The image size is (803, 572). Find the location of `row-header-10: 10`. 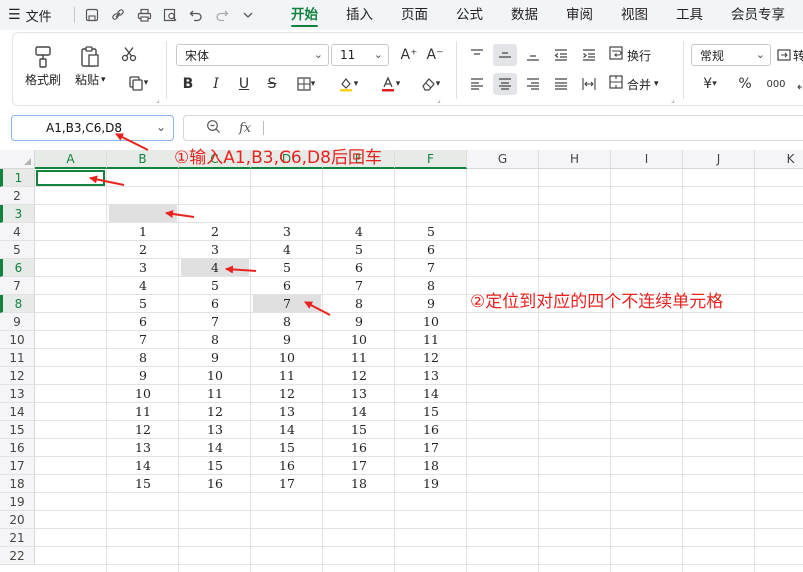

row-header-10: 10 is located at coordinates (17, 340).